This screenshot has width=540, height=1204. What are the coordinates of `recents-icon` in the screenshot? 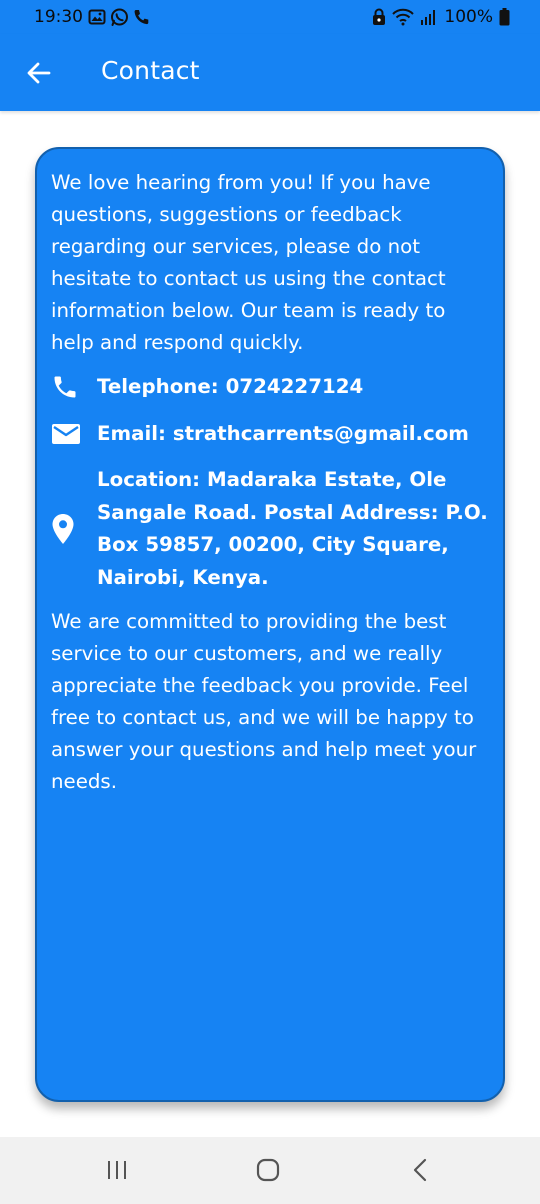 It's located at (117, 1170).